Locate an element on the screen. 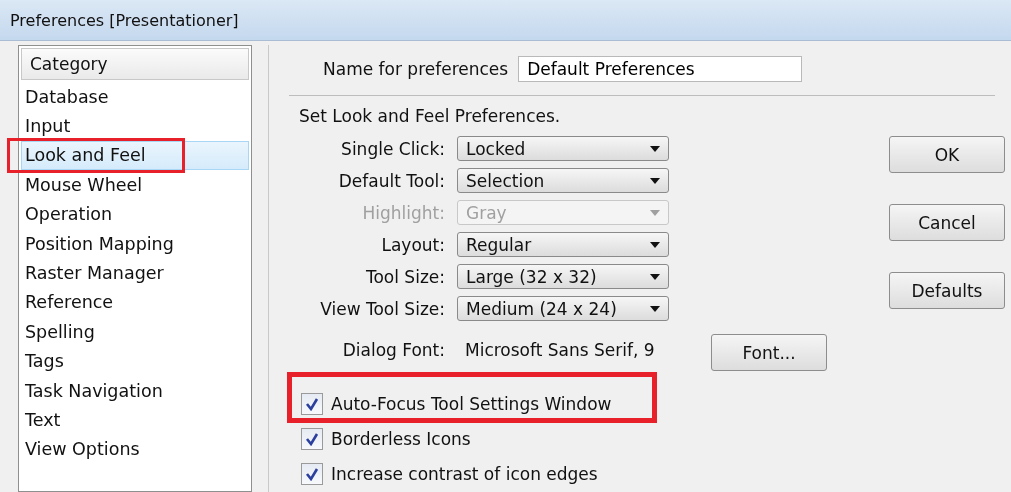 The image size is (1011, 492). checkbox-label: Auto-Focus Tool Settings Window is located at coordinates (471, 404).